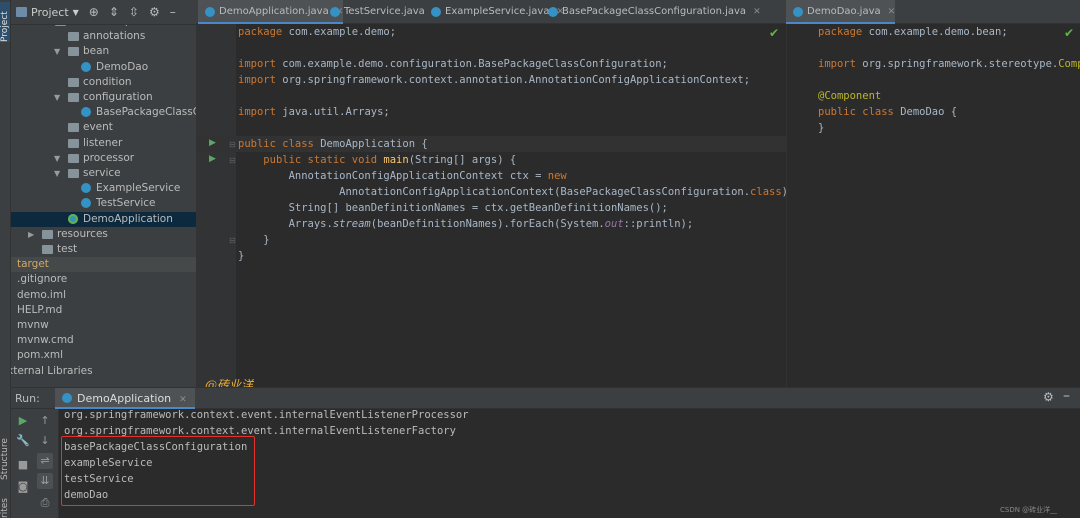 The image size is (1080, 518). Describe the element at coordinates (50, 12) in the screenshot. I see `project-view-selector: Project` at that location.